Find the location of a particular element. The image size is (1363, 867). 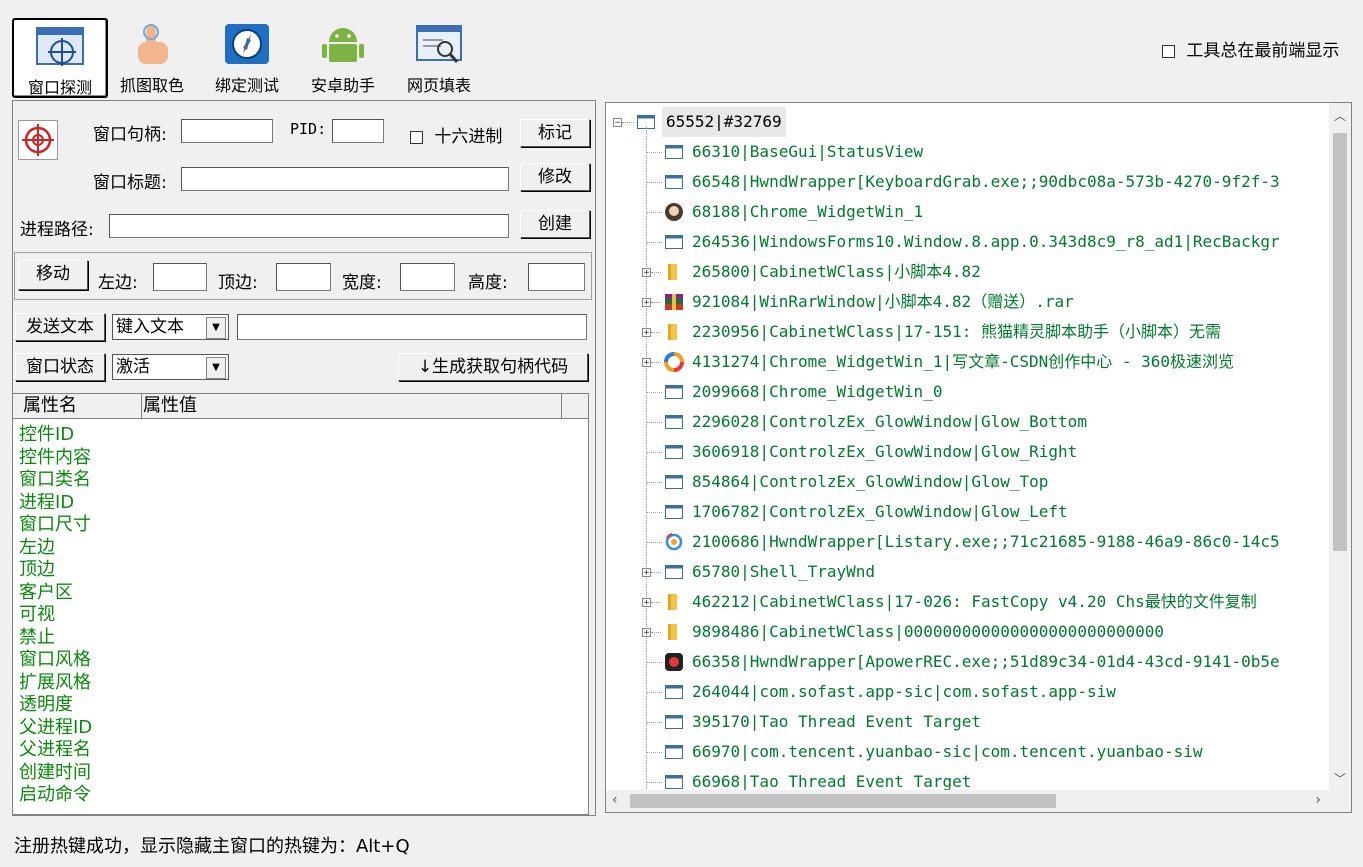

col-value-header: 属性值 is located at coordinates (347, 406).